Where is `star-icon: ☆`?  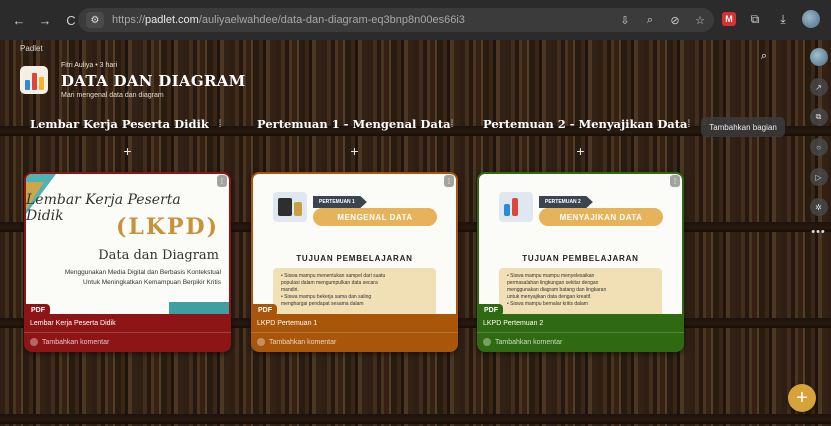 star-icon: ☆ is located at coordinates (700, 20).